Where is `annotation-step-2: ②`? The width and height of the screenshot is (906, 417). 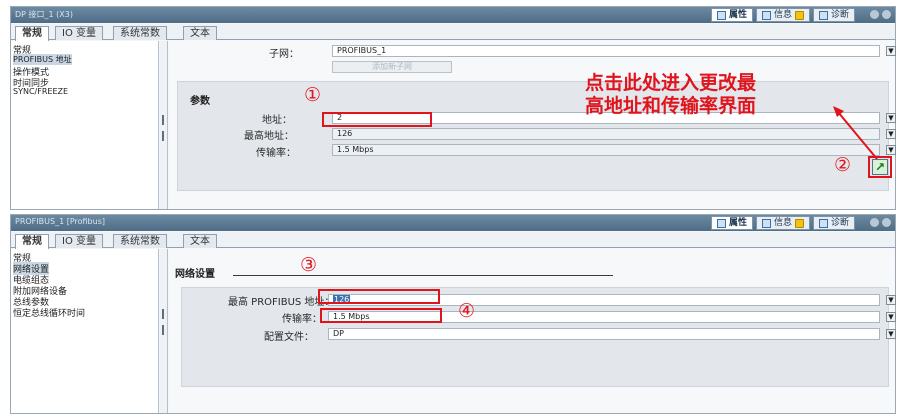 annotation-step-2: ② is located at coordinates (843, 165).